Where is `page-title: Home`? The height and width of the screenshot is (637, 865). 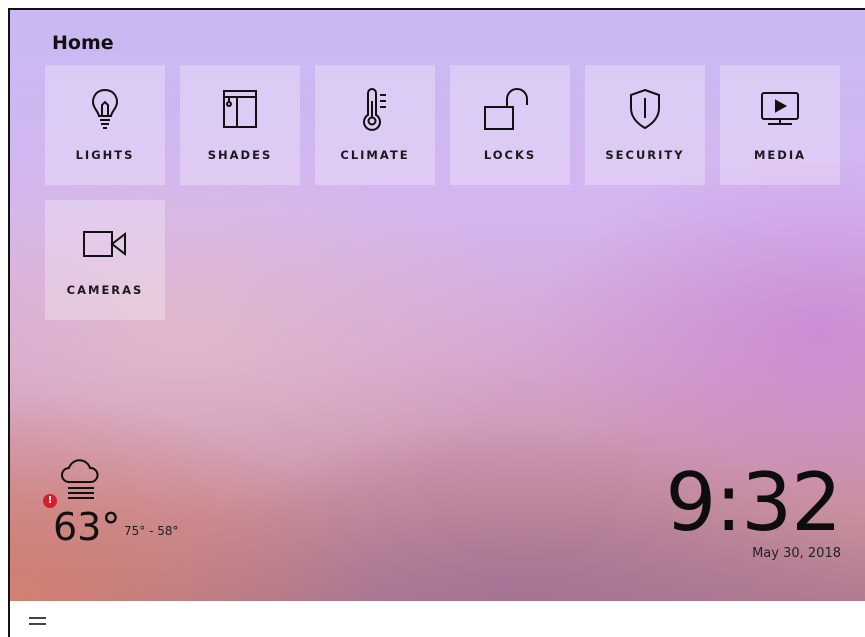 page-title: Home is located at coordinates (83, 43).